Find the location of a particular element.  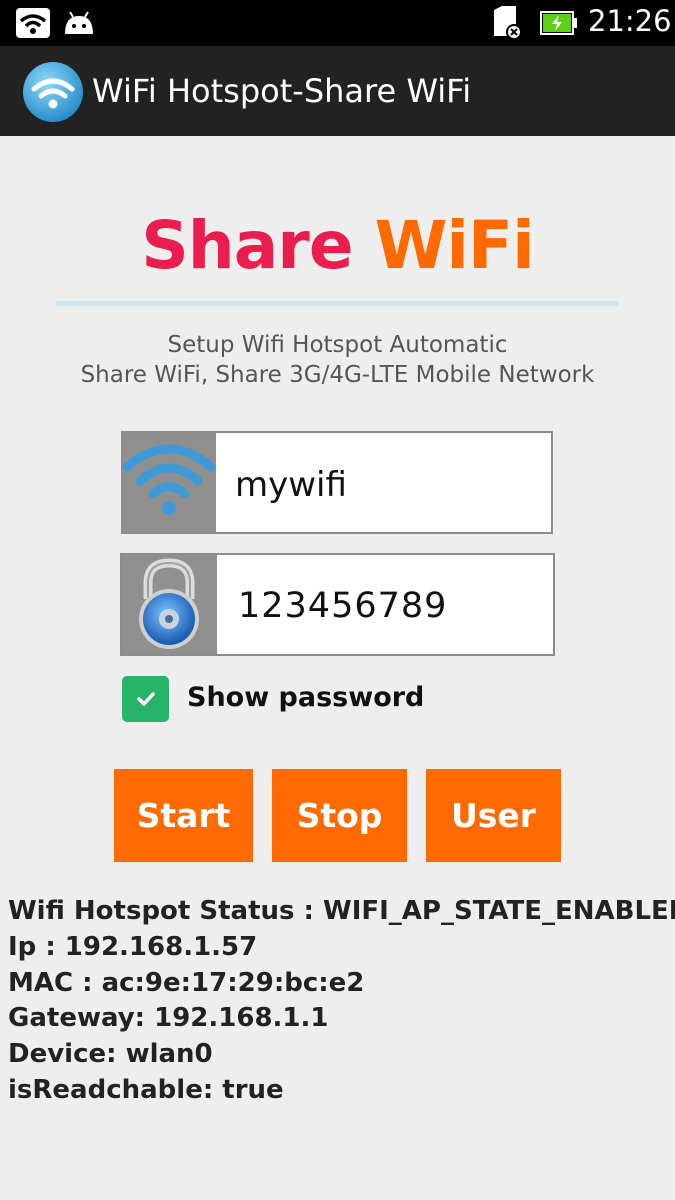

password-input: 123456789 is located at coordinates (342, 606).